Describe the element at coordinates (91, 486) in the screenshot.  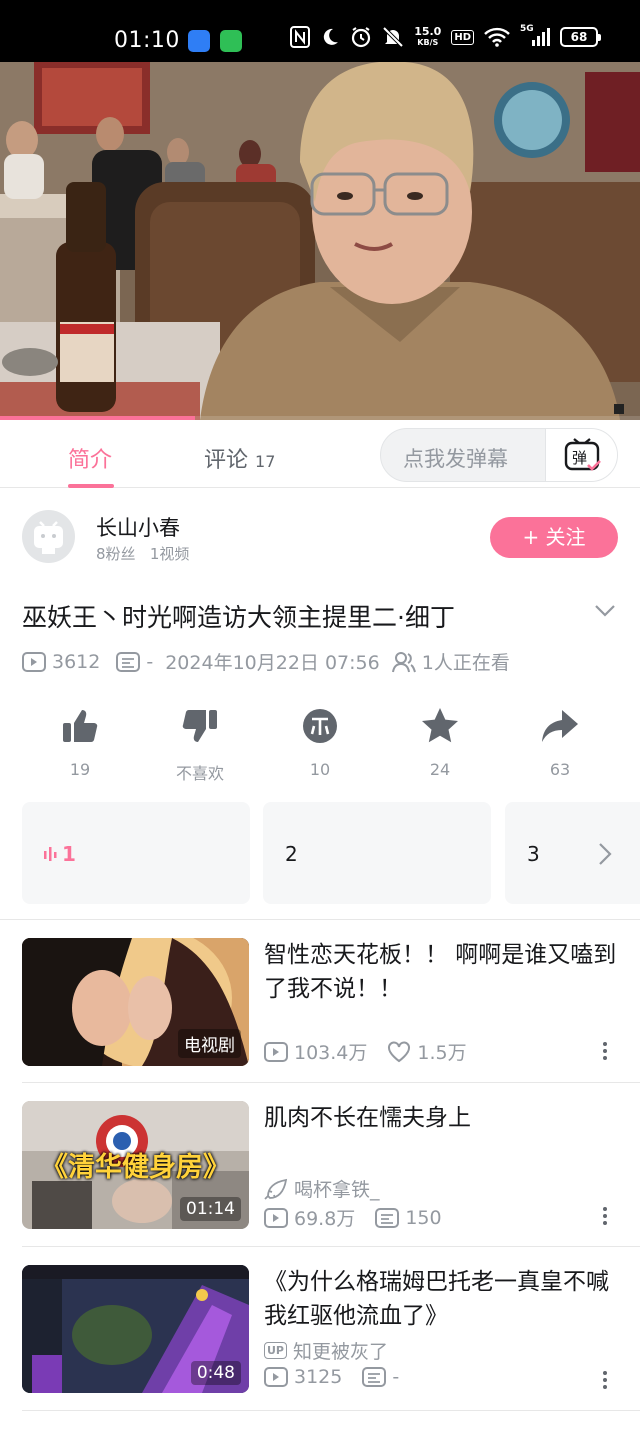
I see `active-tab-indicator` at that location.